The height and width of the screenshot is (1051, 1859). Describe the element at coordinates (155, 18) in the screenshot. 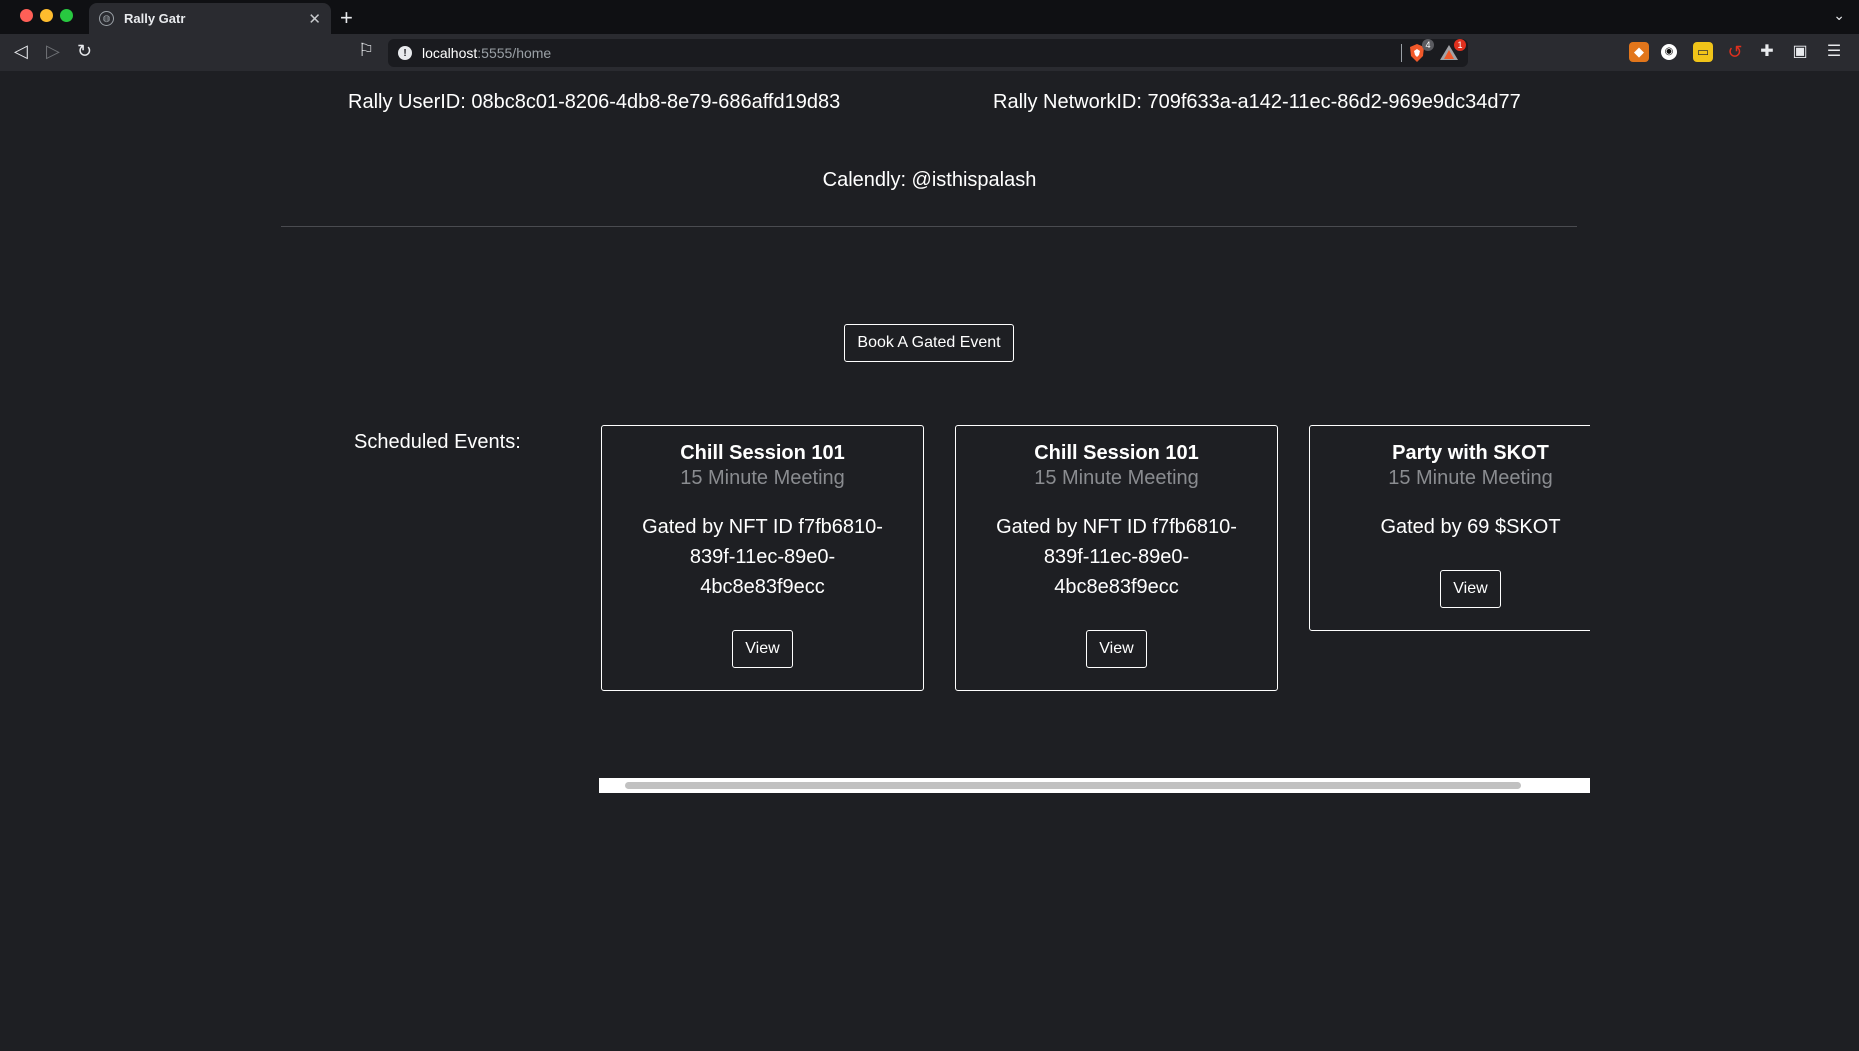

I see `tab-title: Rally Gatr` at that location.